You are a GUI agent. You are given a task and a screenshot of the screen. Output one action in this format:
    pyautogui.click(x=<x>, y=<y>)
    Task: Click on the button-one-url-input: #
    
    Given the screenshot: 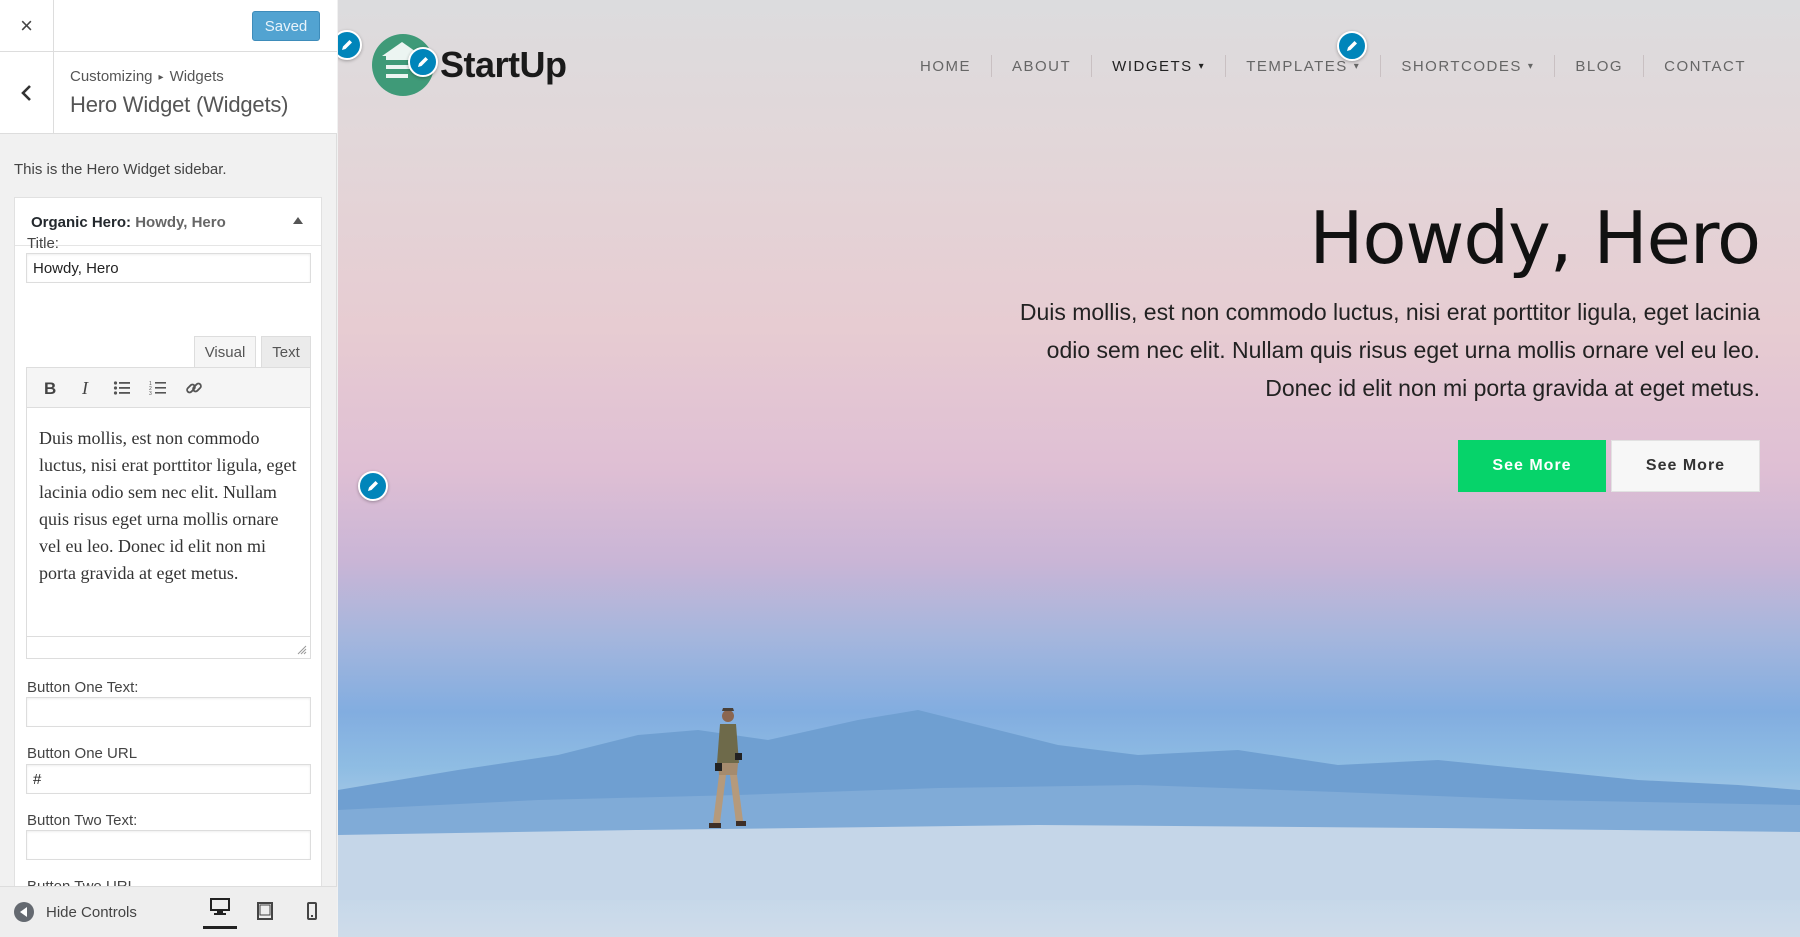 What is the action you would take?
    pyautogui.click(x=168, y=779)
    